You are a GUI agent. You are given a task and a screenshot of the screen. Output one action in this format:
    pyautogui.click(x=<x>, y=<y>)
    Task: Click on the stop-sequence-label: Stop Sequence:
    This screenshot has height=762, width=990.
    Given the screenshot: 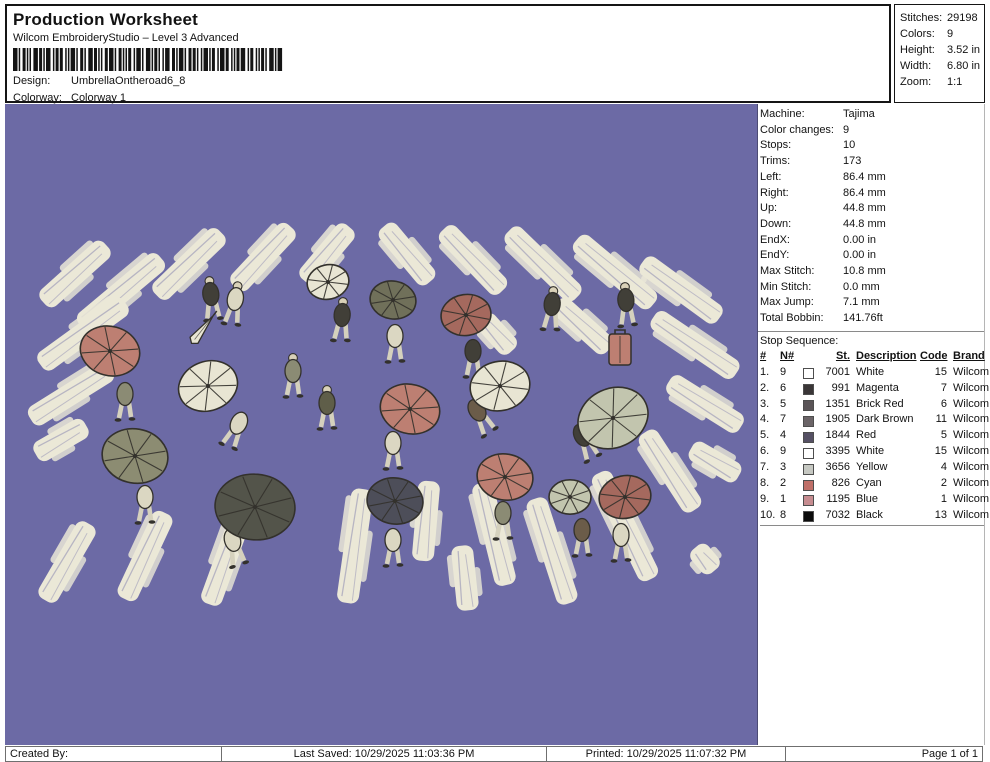 What is the action you would take?
    pyautogui.click(x=799, y=340)
    